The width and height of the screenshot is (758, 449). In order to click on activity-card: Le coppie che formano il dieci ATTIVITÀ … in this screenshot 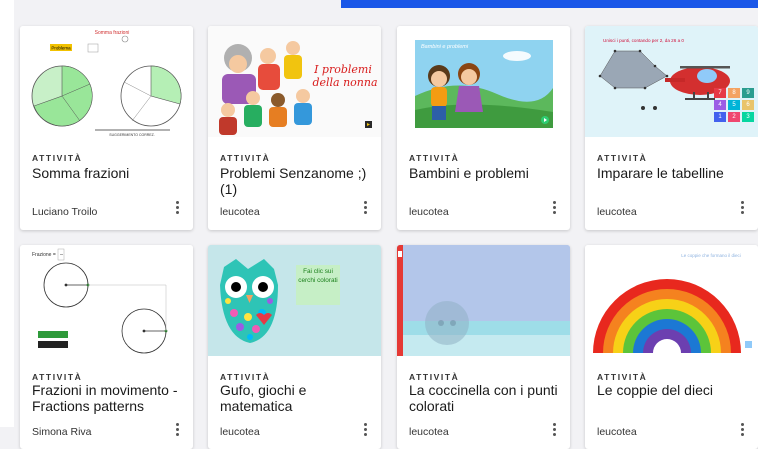, I will do `click(671, 347)`.